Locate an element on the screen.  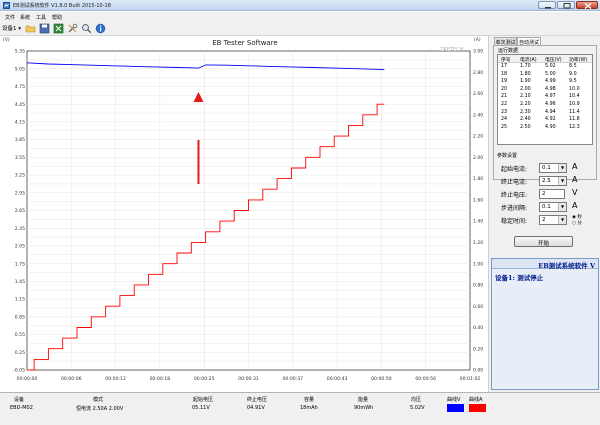
table-row: 25 2.50 4.90 12.3 is located at coordinates (545, 128).